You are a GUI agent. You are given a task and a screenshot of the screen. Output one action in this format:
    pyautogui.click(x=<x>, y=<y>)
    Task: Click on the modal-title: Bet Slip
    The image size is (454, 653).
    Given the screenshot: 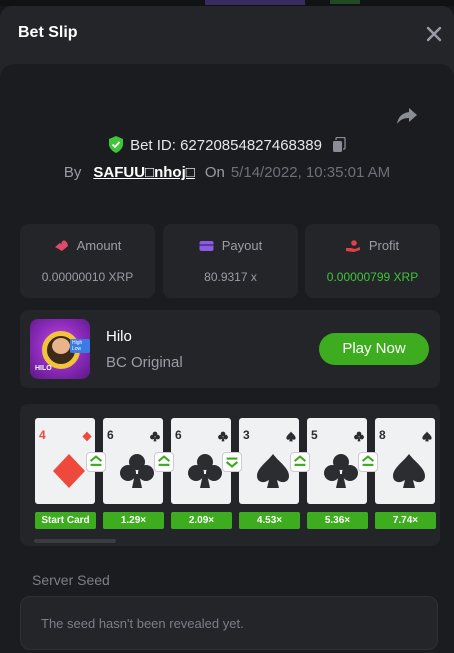 What is the action you would take?
    pyautogui.click(x=48, y=32)
    